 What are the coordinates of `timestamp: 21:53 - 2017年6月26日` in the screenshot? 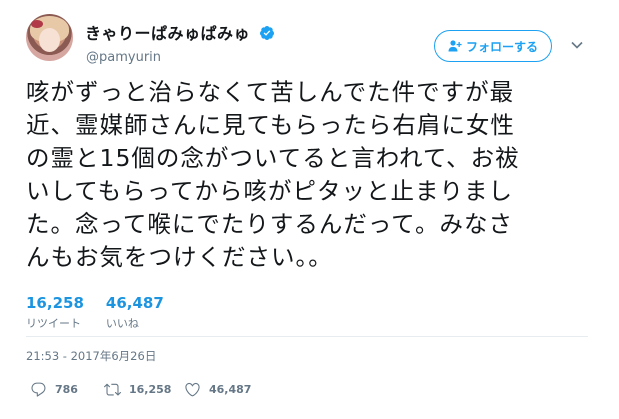 It's located at (91, 356).